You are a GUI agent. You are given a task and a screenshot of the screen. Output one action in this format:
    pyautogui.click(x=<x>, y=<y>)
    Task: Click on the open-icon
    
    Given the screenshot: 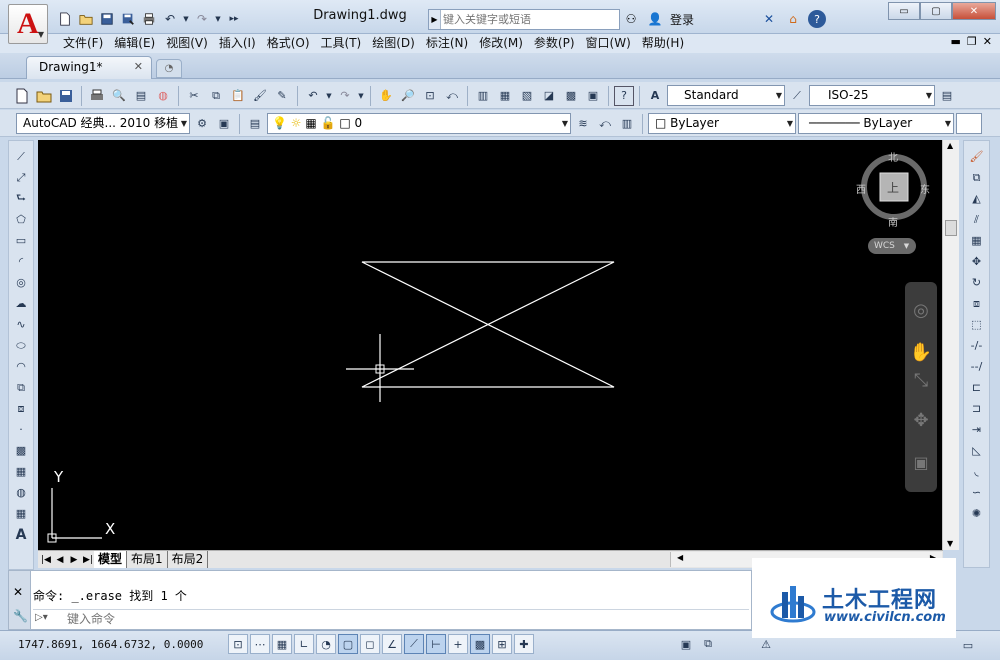 What is the action you would take?
    pyautogui.click(x=44, y=96)
    